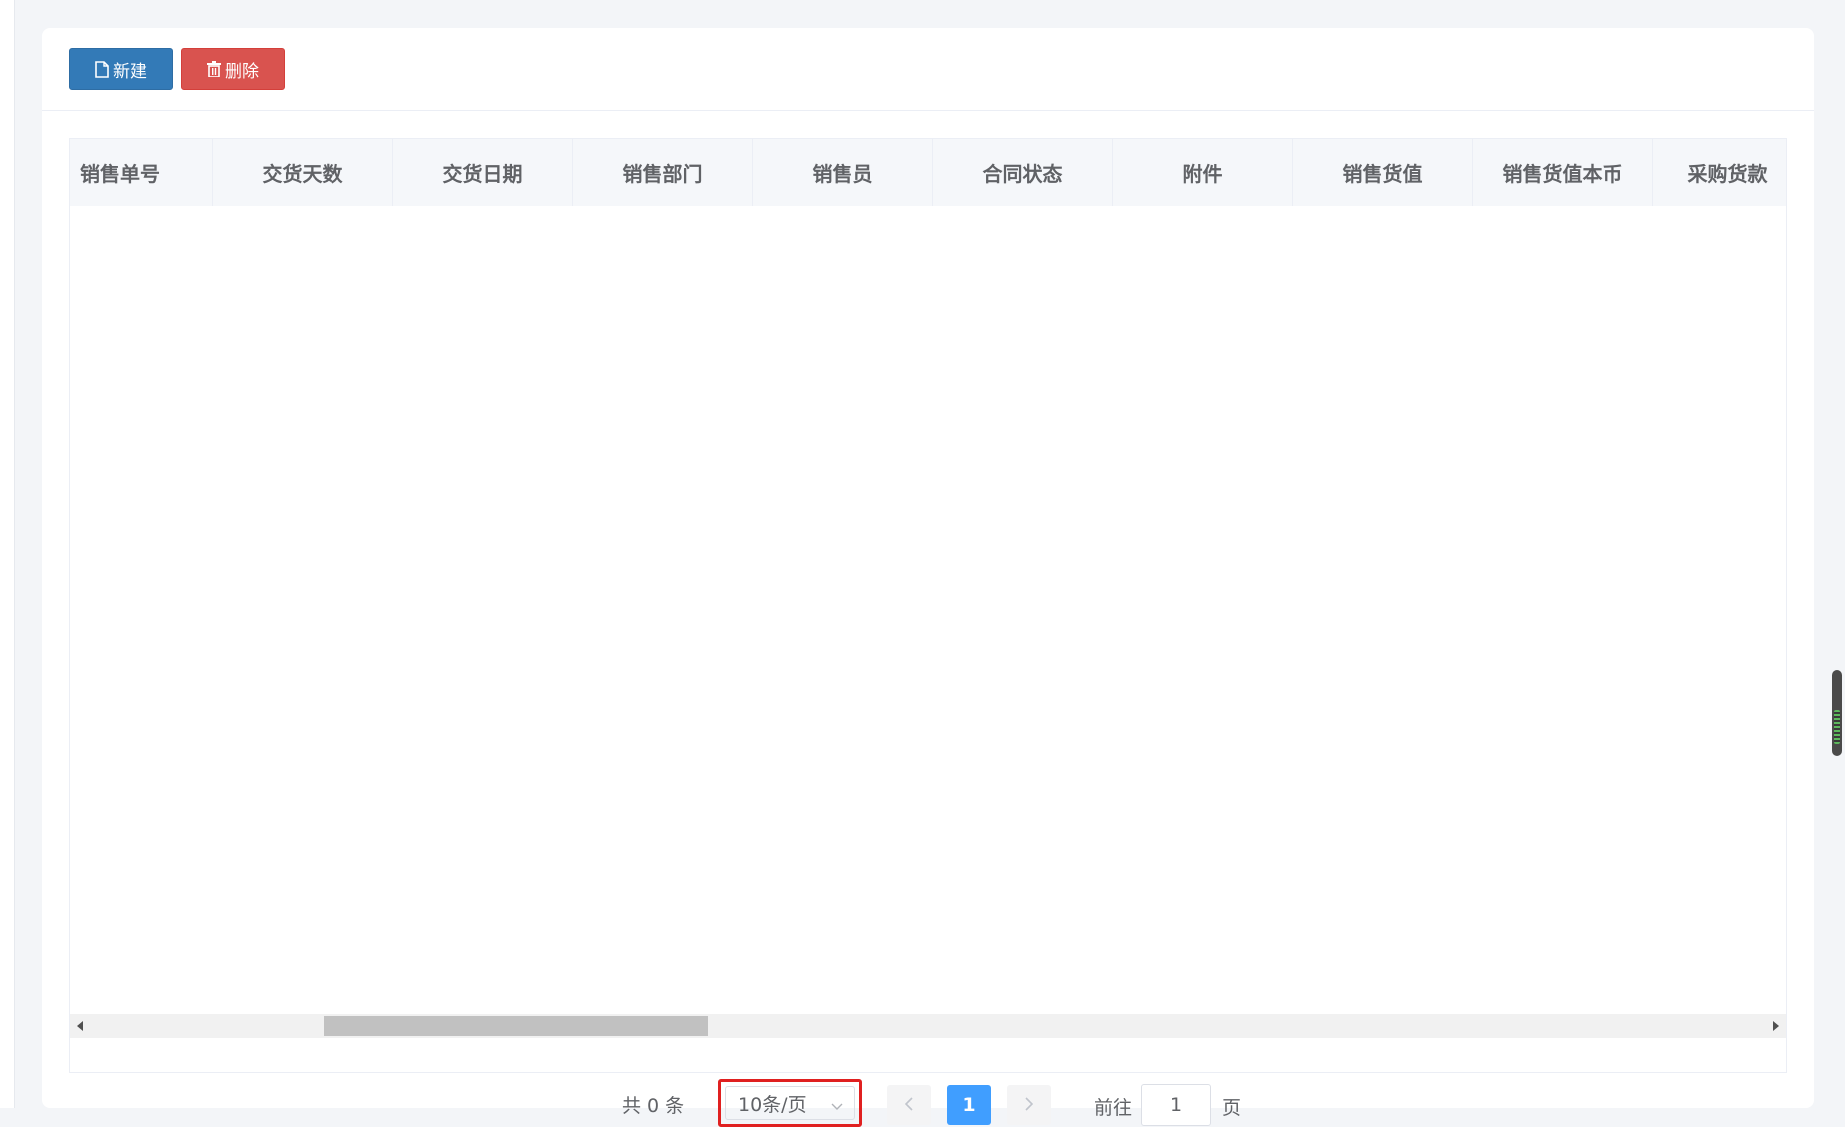  What do you see at coordinates (130, 71) in the screenshot?
I see `new-button-label: 新建` at bounding box center [130, 71].